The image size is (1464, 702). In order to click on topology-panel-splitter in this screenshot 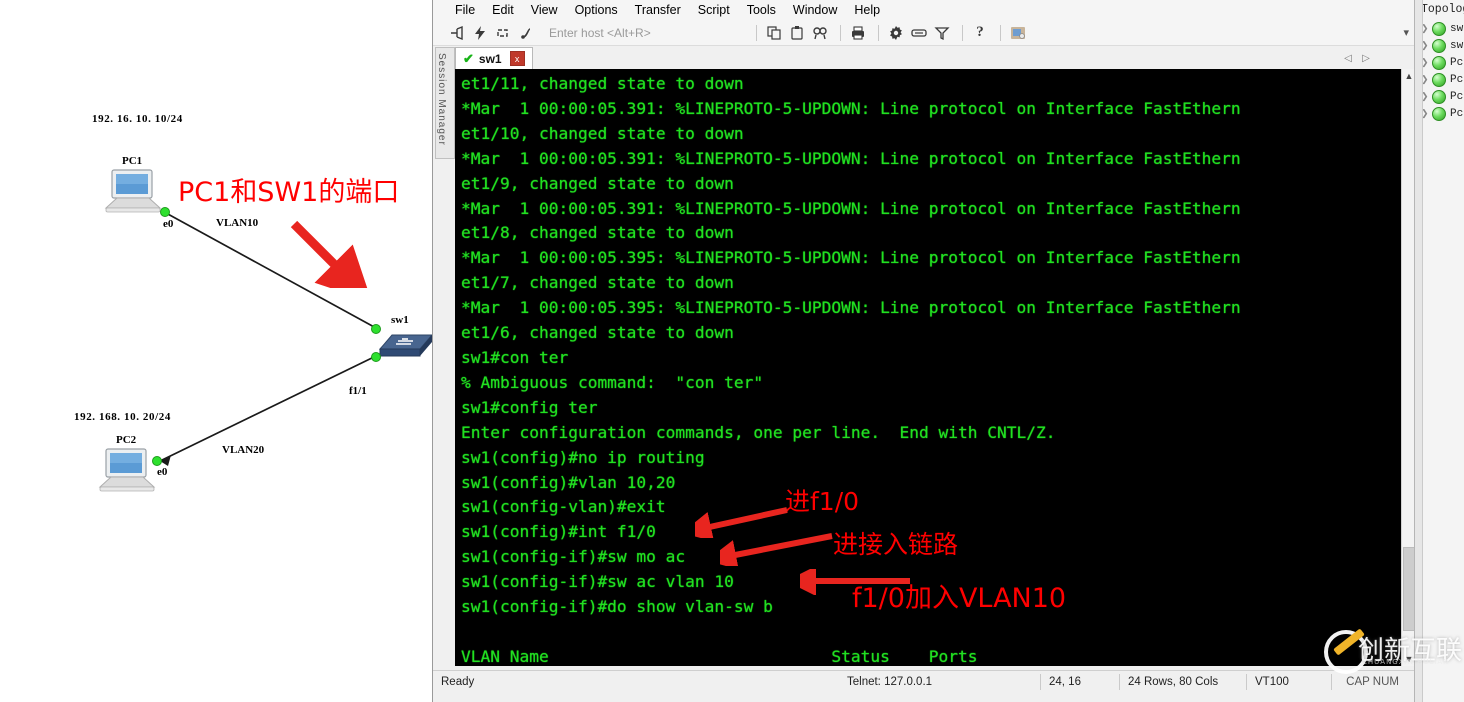, I will do `click(1419, 351)`.